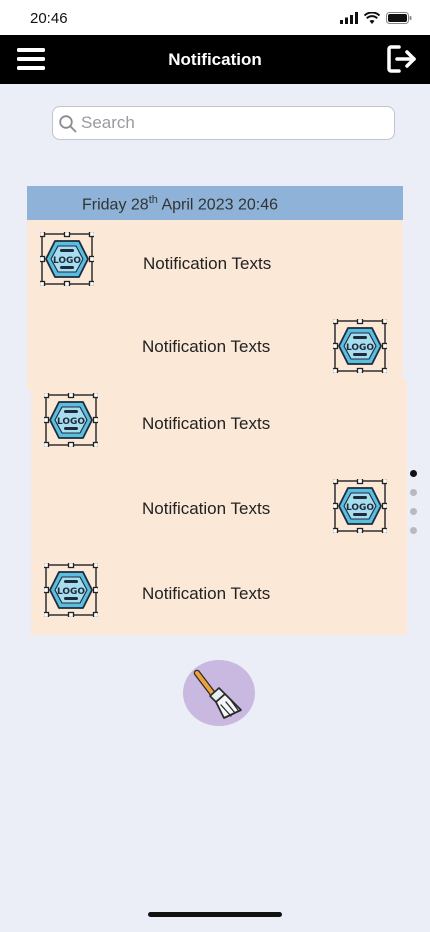 The width and height of the screenshot is (430, 932). I want to click on wifi-icon, so click(372, 18).